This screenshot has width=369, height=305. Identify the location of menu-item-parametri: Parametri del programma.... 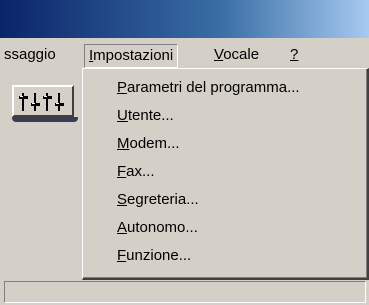
(208, 88).